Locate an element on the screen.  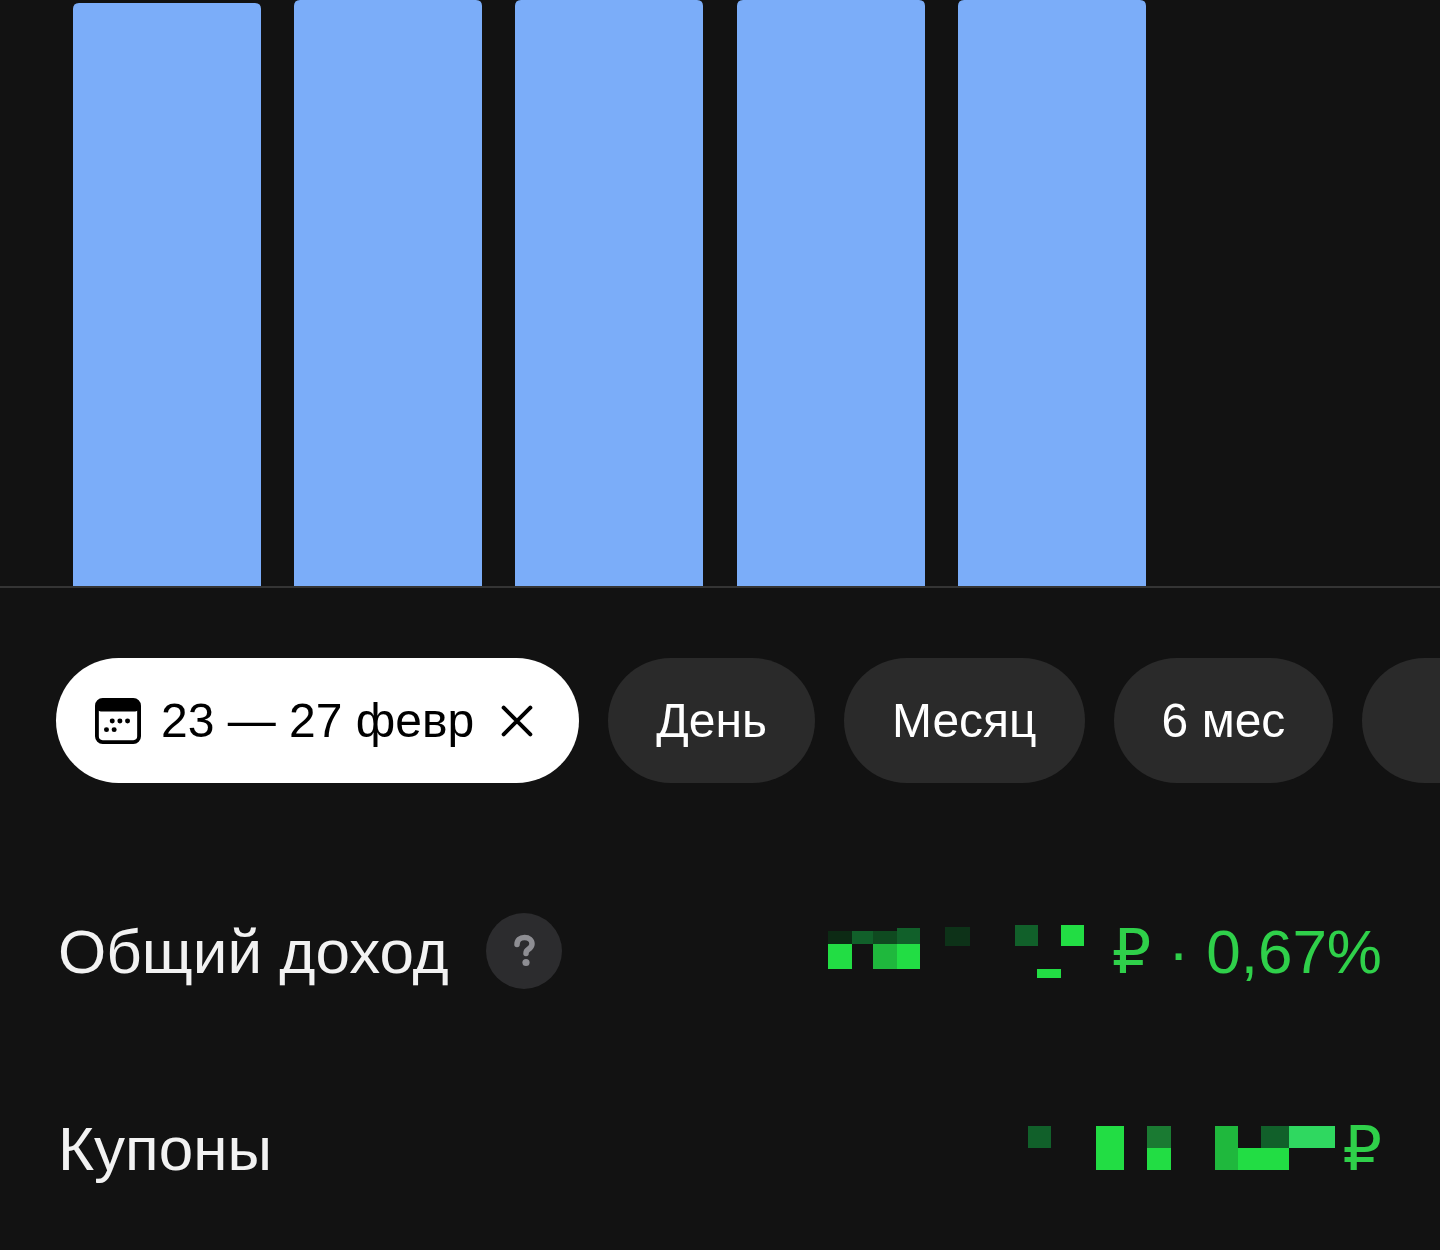
filter-chip: День is located at coordinates (711, 720).